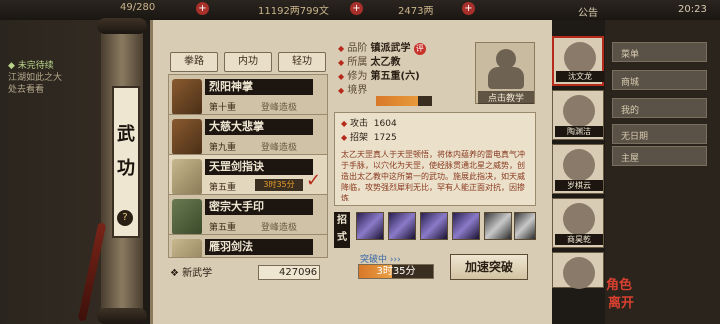 The width and height of the screenshot is (720, 324). What do you see at coordinates (259, 167) in the screenshot?
I see `skill-name: 天罡剑指诀` at bounding box center [259, 167].